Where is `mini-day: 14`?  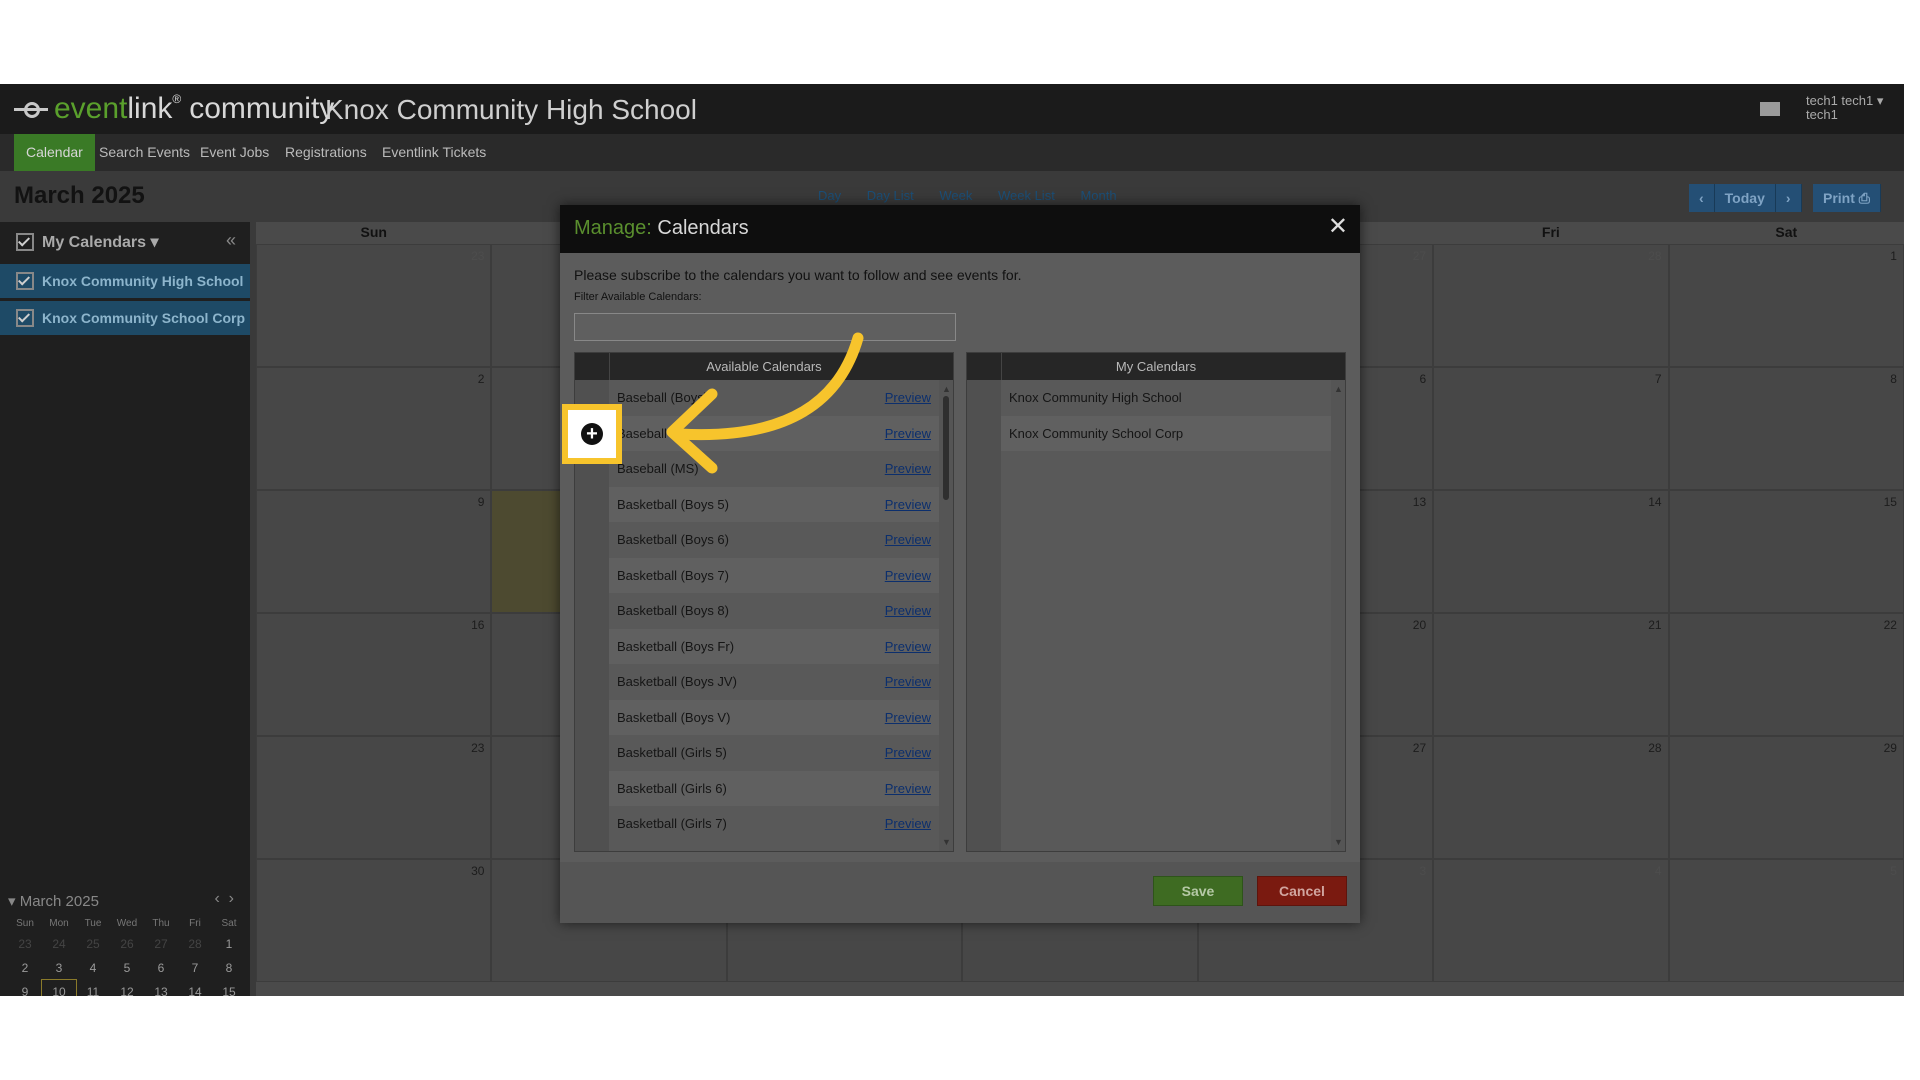
mini-day: 14 is located at coordinates (195, 988).